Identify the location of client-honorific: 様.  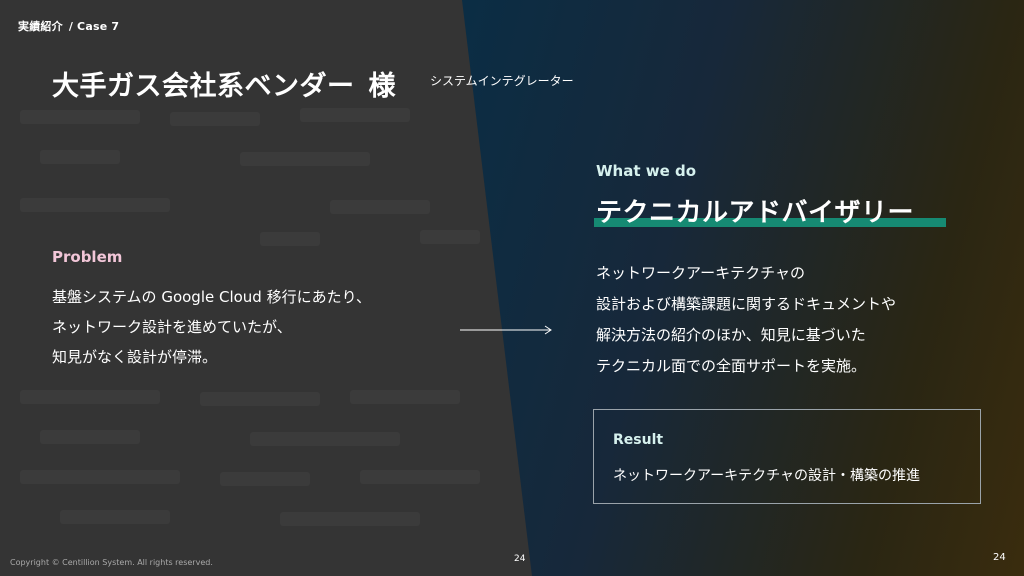
(382, 86).